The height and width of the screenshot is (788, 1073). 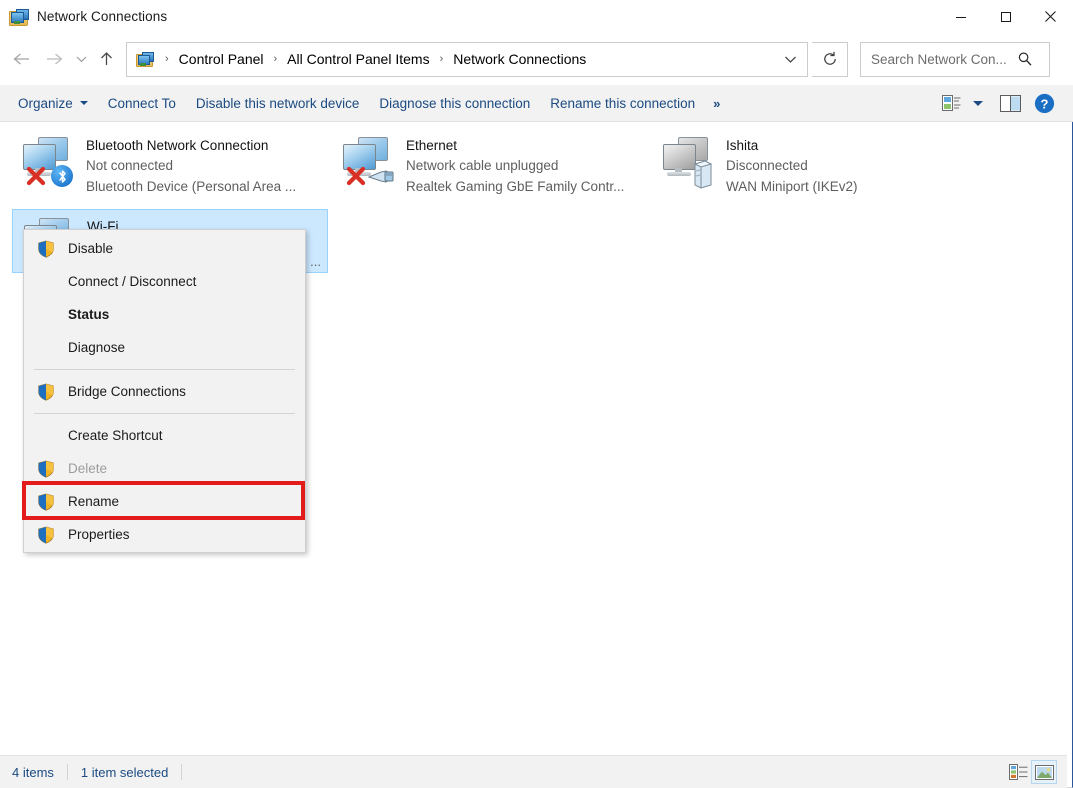 I want to click on breadcrumb-item-network-connections: Network Connections, so click(x=519, y=59).